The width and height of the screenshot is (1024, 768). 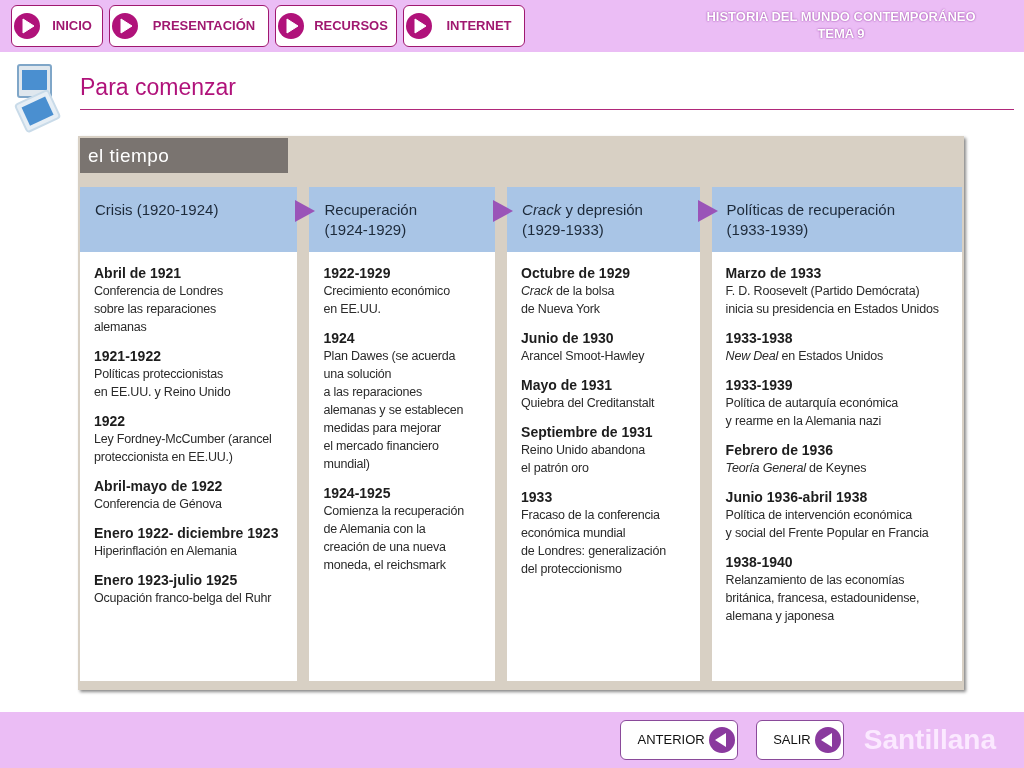 I want to click on entry-text: Conferencia de Londres sobre las reparaciones alemanas, so click(x=159, y=309).